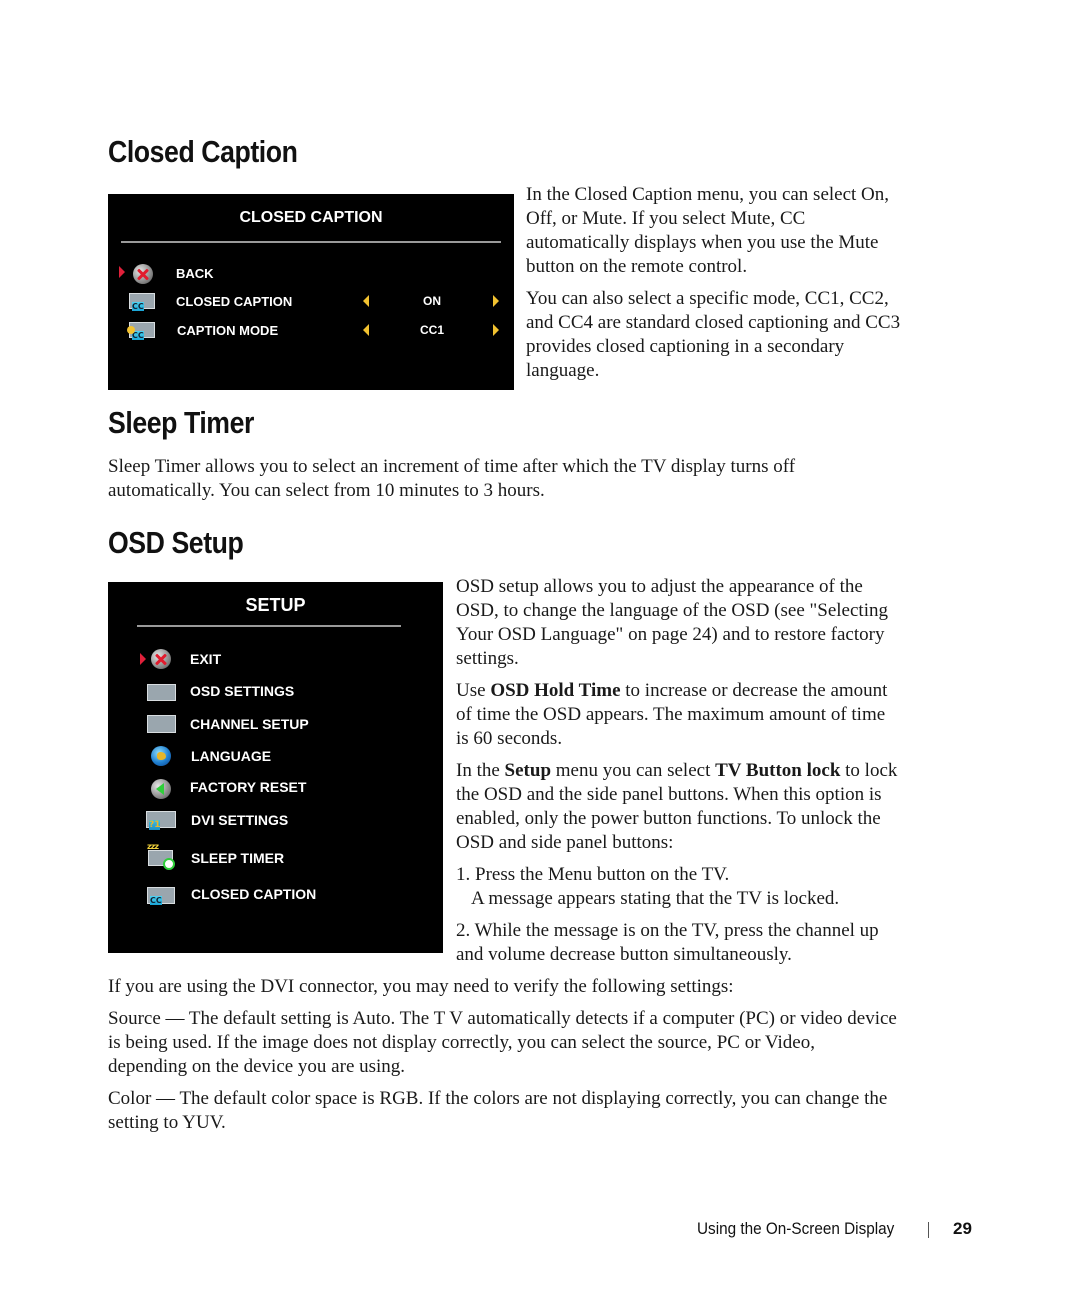 Image resolution: width=1080 pixels, height=1296 pixels. I want to click on factory-reset-icon, so click(161, 789).